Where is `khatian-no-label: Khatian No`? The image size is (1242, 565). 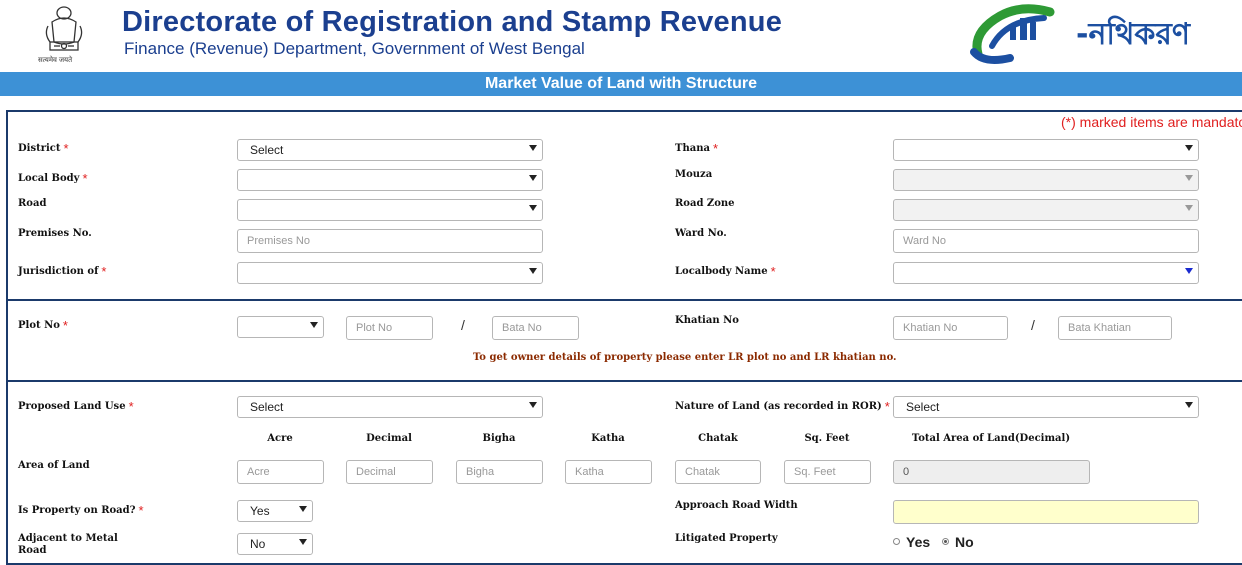
khatian-no-label: Khatian No is located at coordinates (707, 320).